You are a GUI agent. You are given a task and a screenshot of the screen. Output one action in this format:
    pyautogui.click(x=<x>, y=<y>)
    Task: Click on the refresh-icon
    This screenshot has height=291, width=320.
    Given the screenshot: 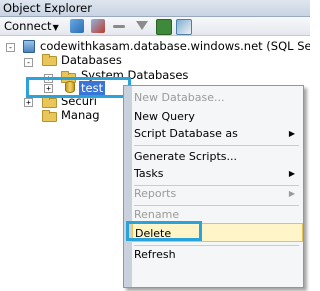 What is the action you would take?
    pyautogui.click(x=164, y=27)
    